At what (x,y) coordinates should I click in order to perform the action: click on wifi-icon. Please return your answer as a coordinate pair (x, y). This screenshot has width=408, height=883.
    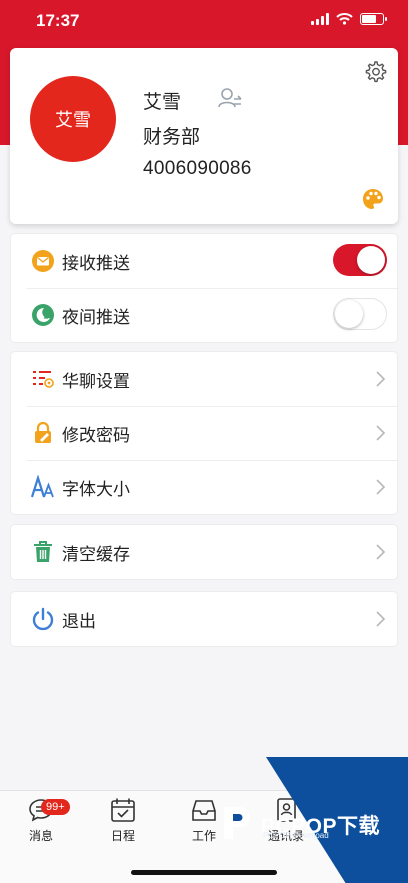
    Looking at the image, I should click on (344, 19).